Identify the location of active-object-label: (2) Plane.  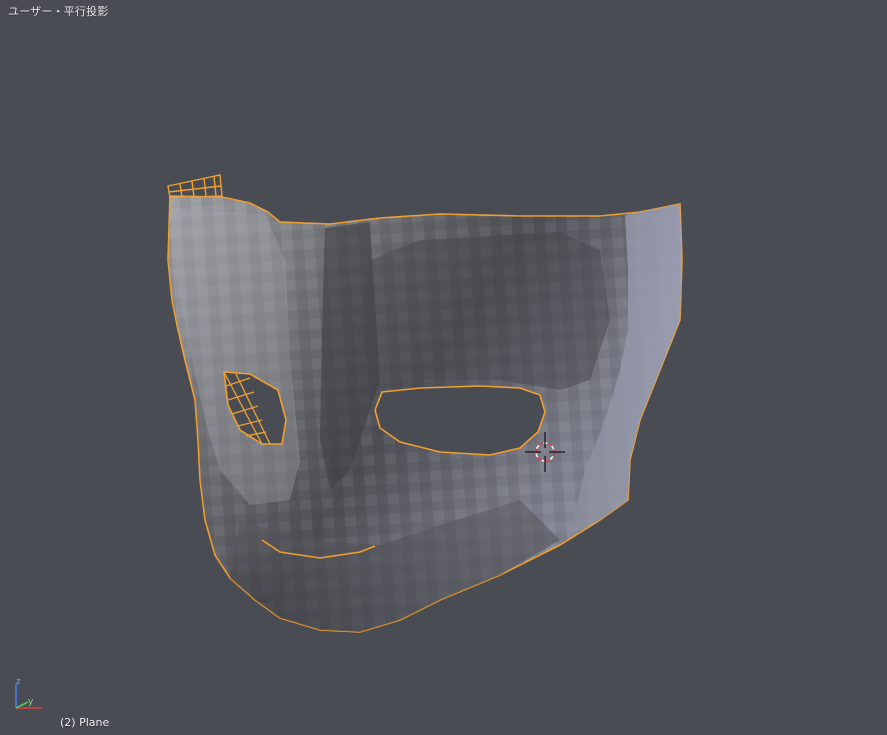
(85, 722).